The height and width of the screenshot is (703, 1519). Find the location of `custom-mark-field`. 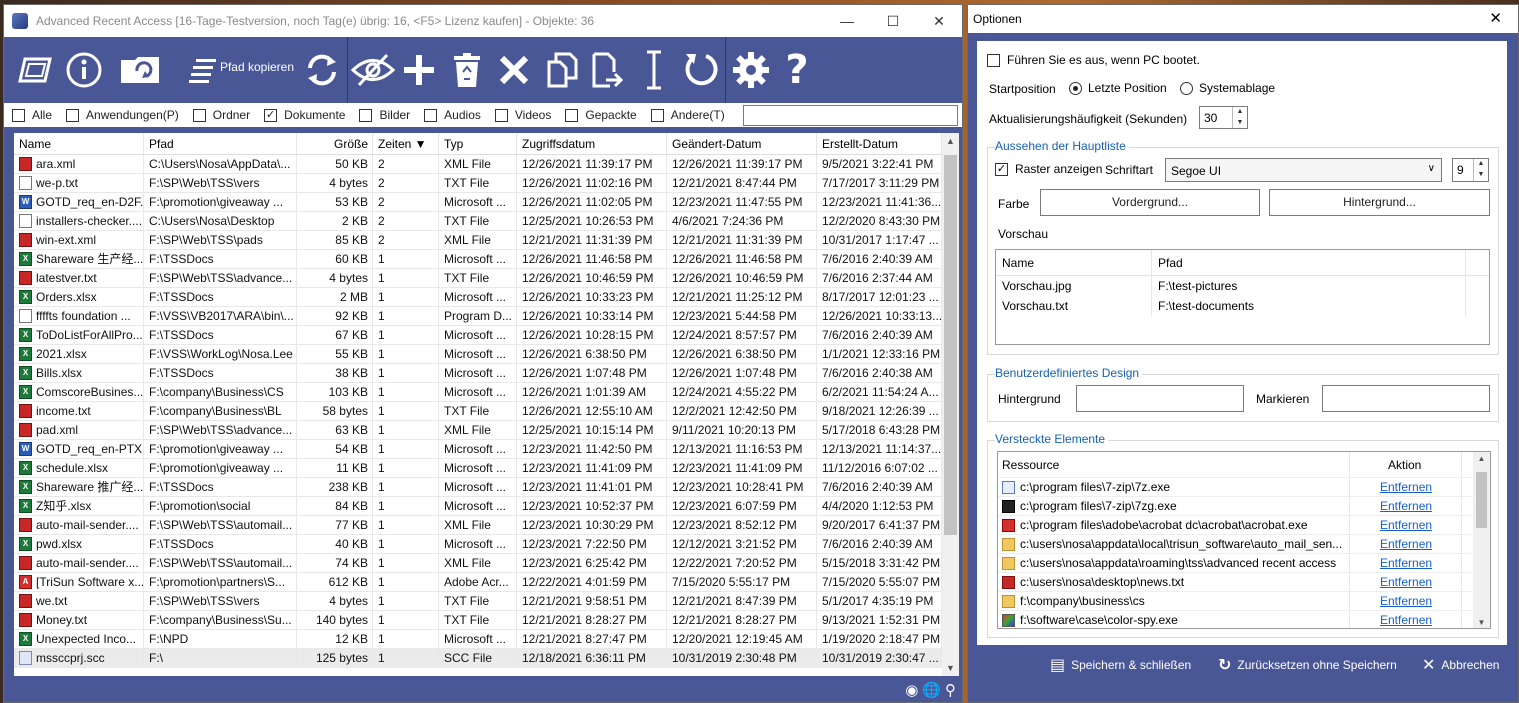

custom-mark-field is located at coordinates (1406, 398).